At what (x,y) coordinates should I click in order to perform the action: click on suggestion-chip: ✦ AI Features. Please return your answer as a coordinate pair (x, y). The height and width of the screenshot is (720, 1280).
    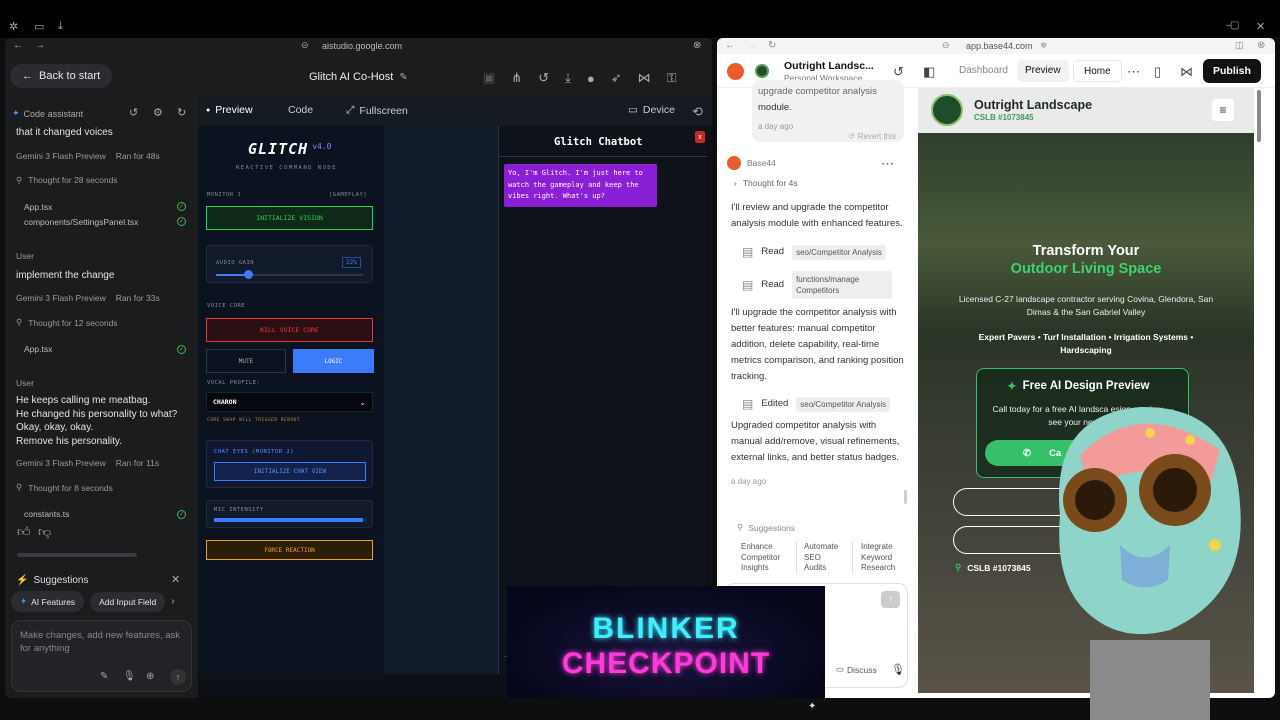
    Looking at the image, I should click on (48, 601).